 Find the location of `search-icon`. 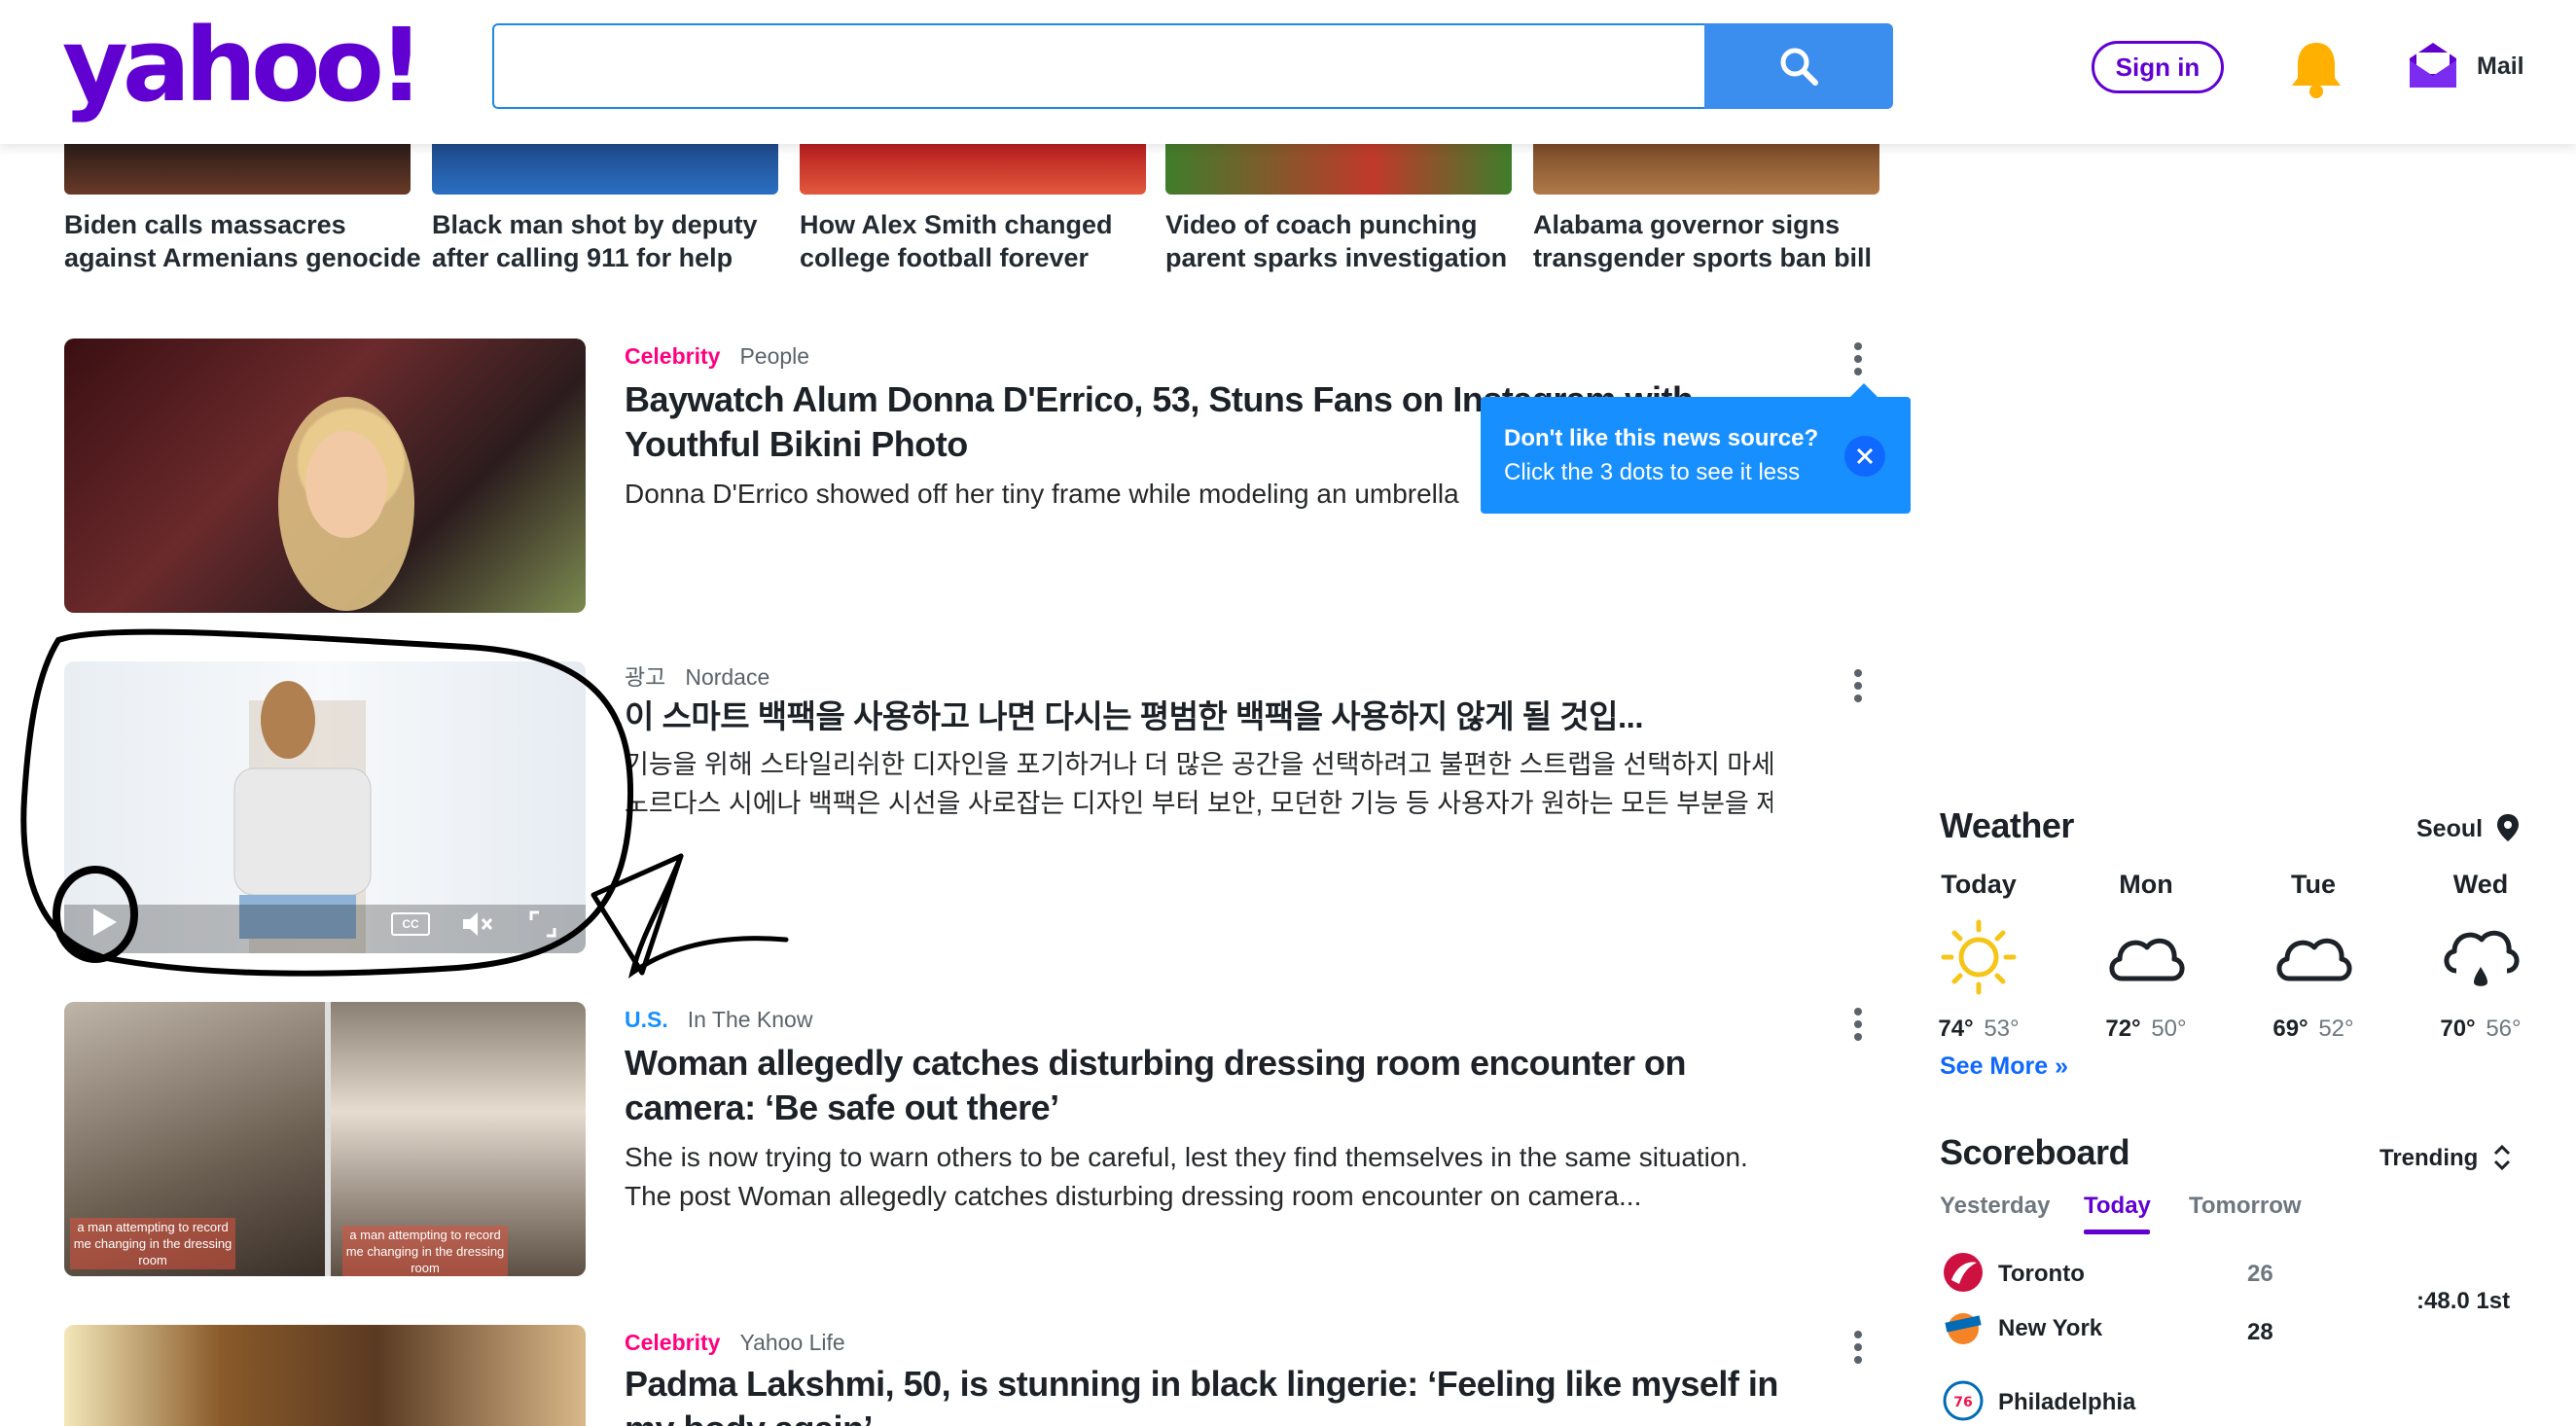

search-icon is located at coordinates (1799, 67).